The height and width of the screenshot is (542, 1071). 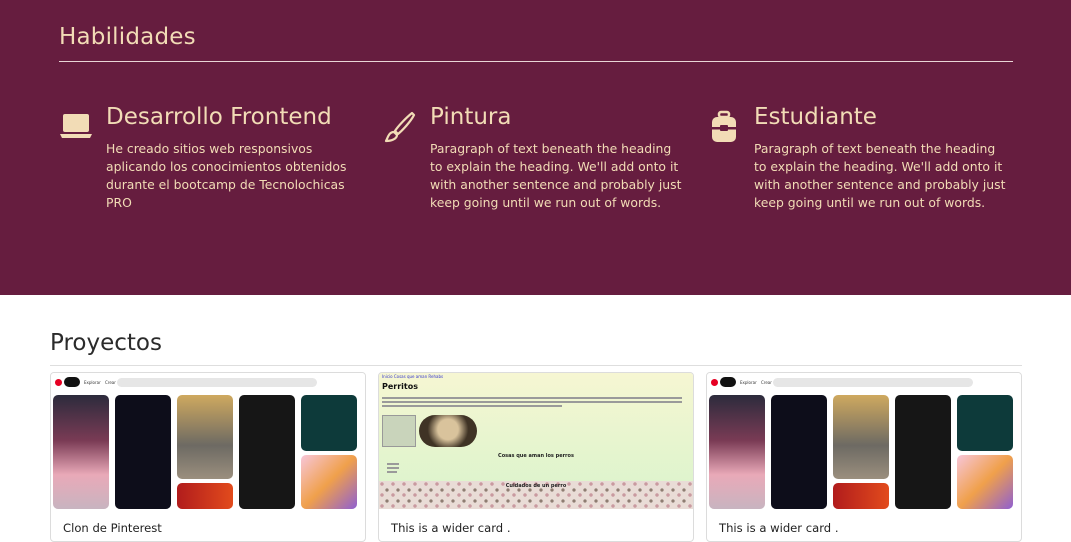 I want to click on projects-title: Proyectos, so click(x=106, y=343).